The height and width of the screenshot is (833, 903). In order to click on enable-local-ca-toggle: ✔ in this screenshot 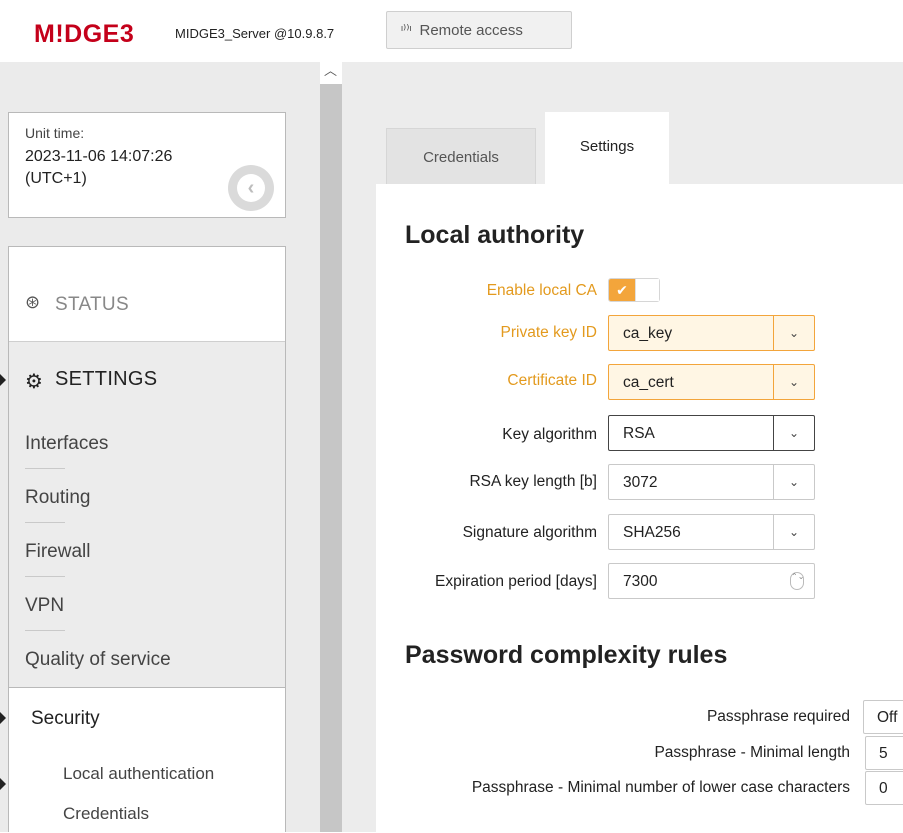, I will do `click(634, 290)`.